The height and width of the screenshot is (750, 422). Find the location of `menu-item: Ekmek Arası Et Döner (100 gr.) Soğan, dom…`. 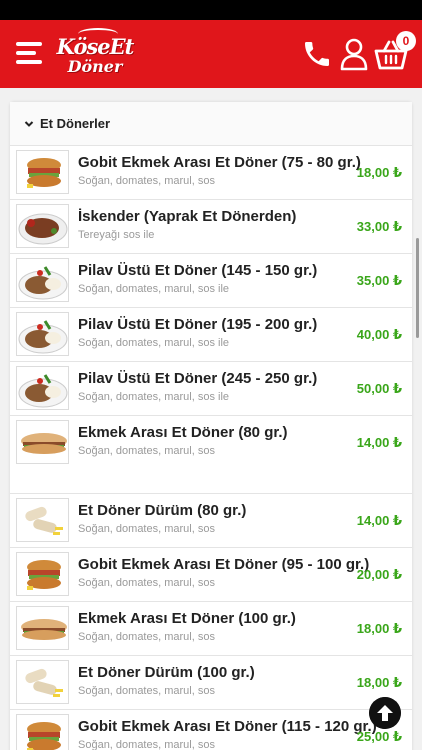

menu-item: Ekmek Arası Et Döner (100 gr.) Soğan, dom… is located at coordinates (211, 629).